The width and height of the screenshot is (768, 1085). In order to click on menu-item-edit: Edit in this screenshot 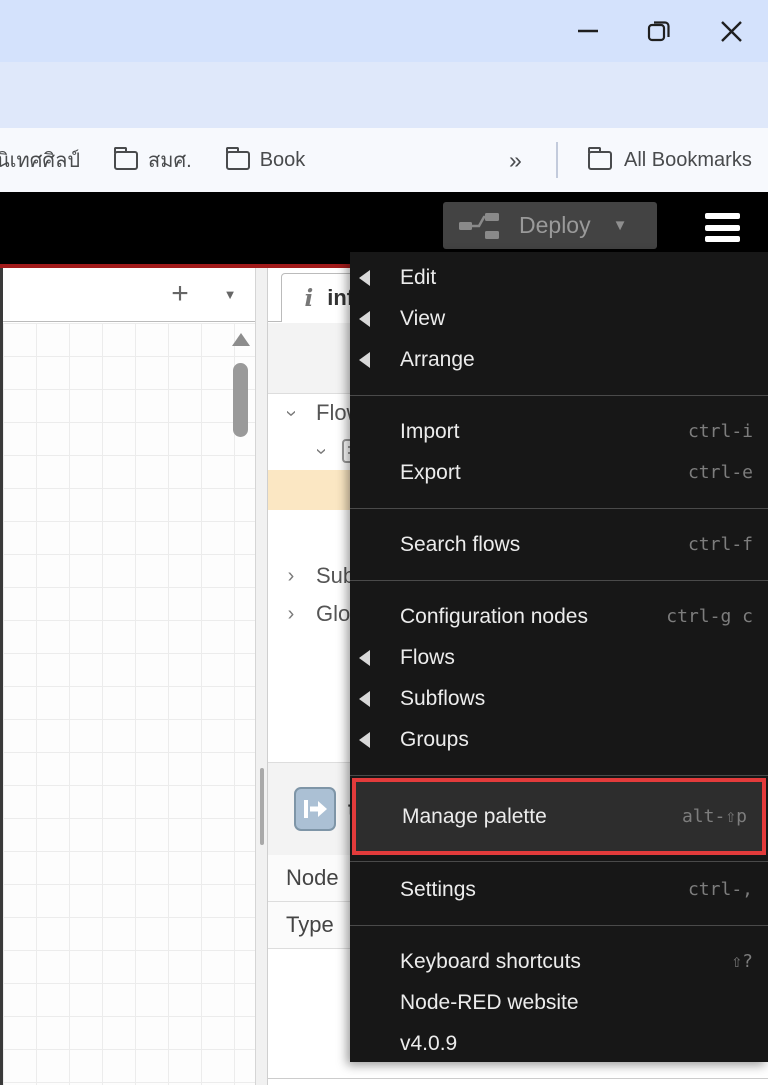, I will do `click(559, 277)`.